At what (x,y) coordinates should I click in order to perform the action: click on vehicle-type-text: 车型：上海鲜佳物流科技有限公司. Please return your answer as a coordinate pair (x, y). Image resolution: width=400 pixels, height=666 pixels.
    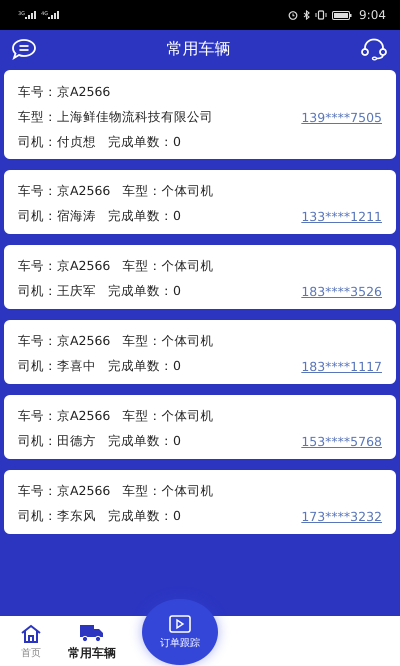
    Looking at the image, I should click on (115, 117).